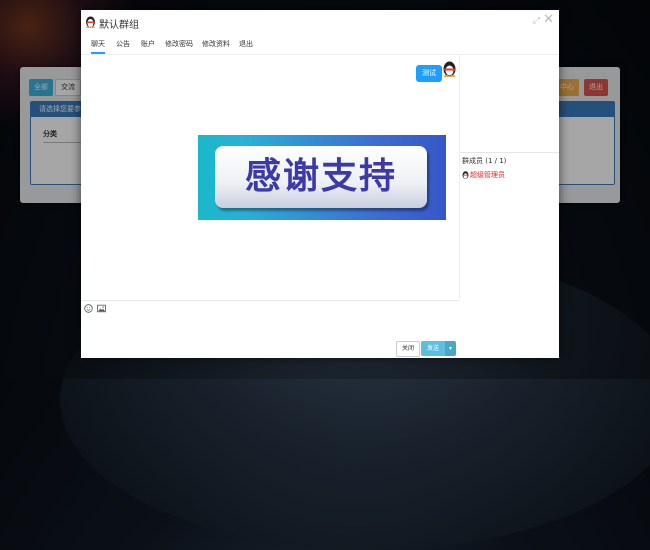 Image resolution: width=650 pixels, height=550 pixels. What do you see at coordinates (487, 175) in the screenshot?
I see `member-name: 超级管理员` at bounding box center [487, 175].